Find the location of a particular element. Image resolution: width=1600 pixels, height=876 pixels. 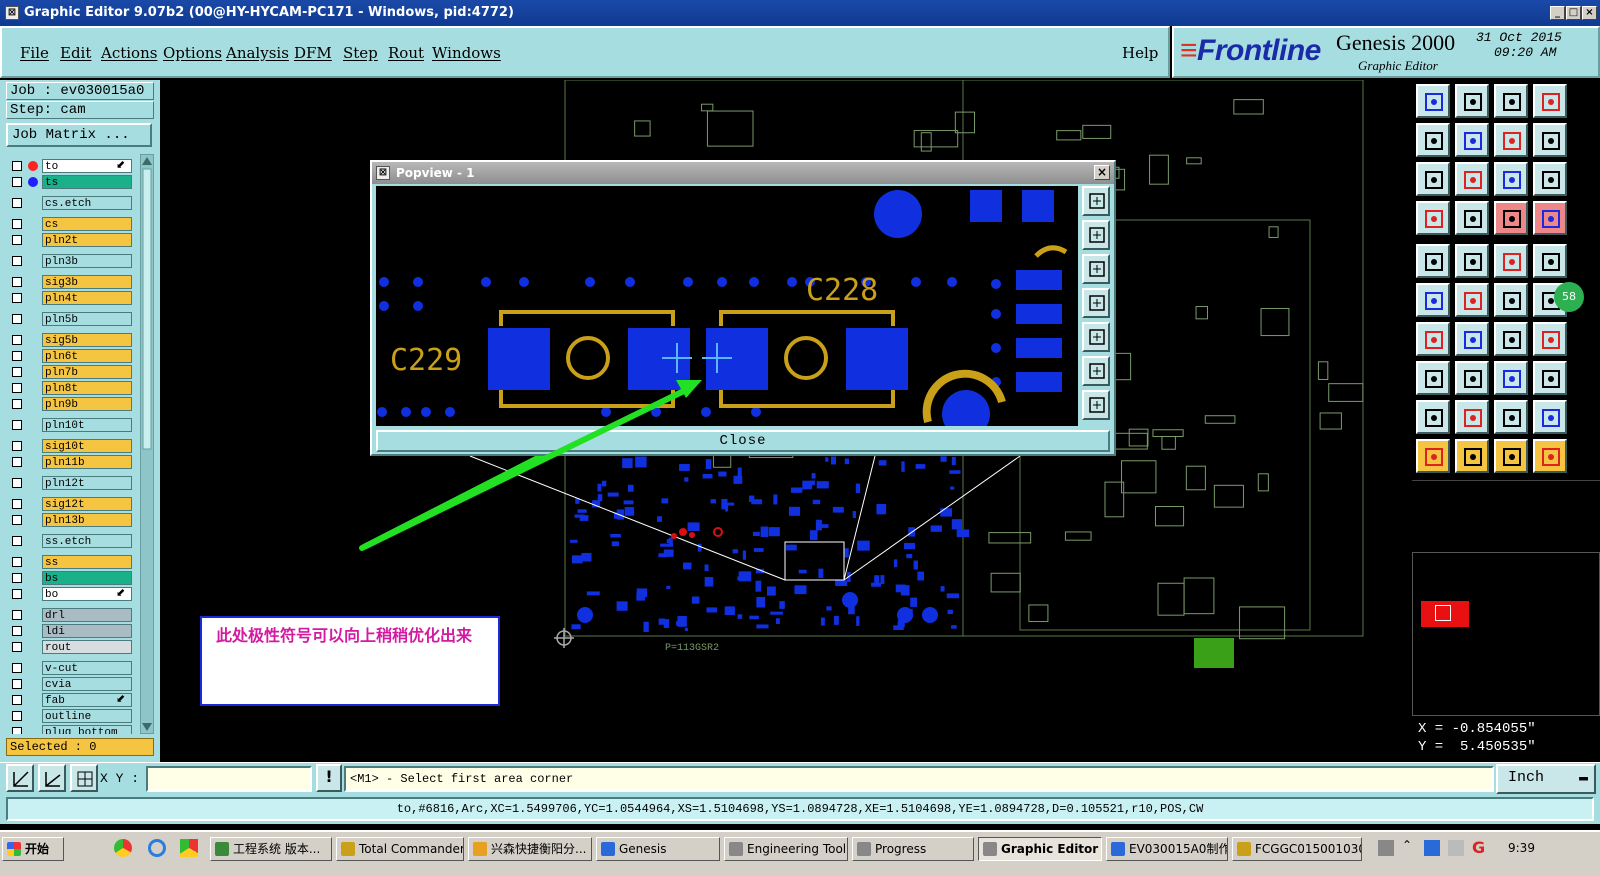

layer-name: drl is located at coordinates (87, 615).